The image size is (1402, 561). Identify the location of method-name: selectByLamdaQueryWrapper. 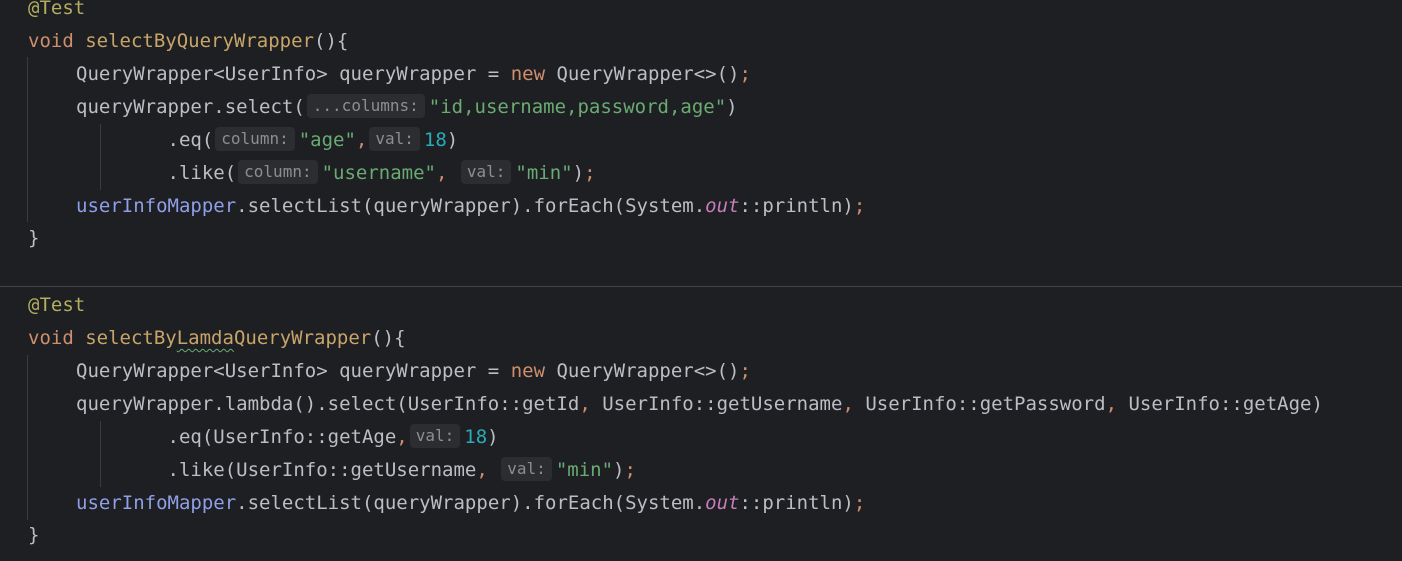
(228, 338).